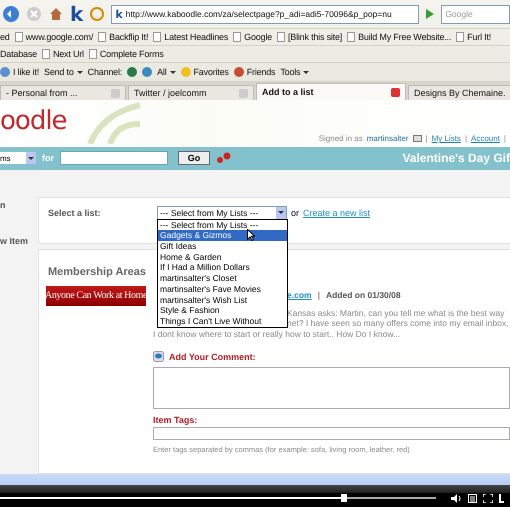 The image size is (510, 507). What do you see at coordinates (387, 139) in the screenshot?
I see `username: martinsalter` at bounding box center [387, 139].